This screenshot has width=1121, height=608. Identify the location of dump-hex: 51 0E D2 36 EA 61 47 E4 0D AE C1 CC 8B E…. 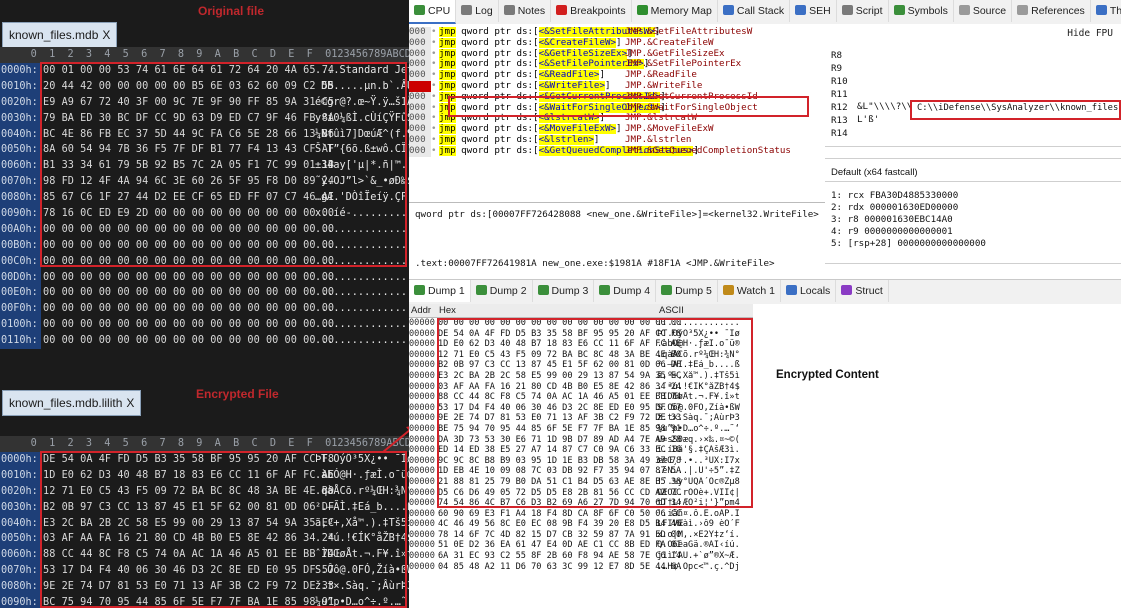
(560, 545).